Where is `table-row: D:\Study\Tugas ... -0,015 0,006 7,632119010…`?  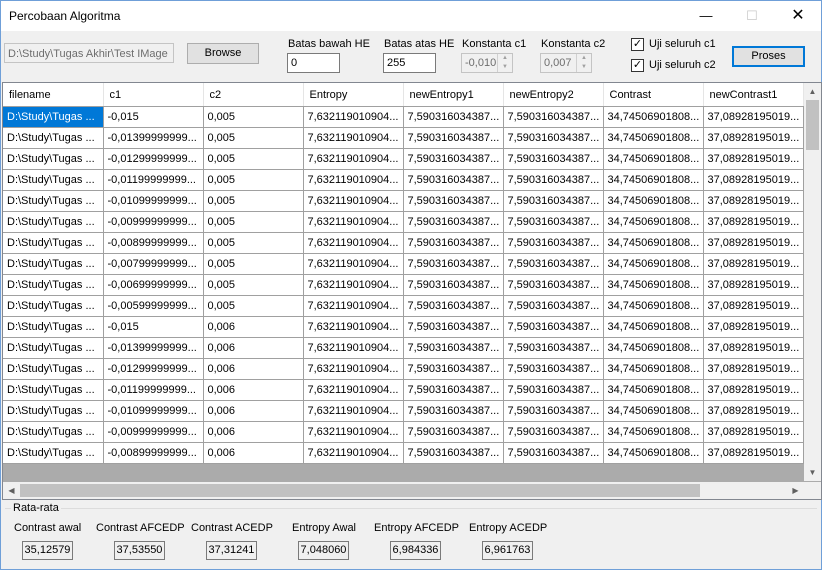 table-row: D:\Study\Tugas ... -0,015 0,006 7,632119010… is located at coordinates (403, 327).